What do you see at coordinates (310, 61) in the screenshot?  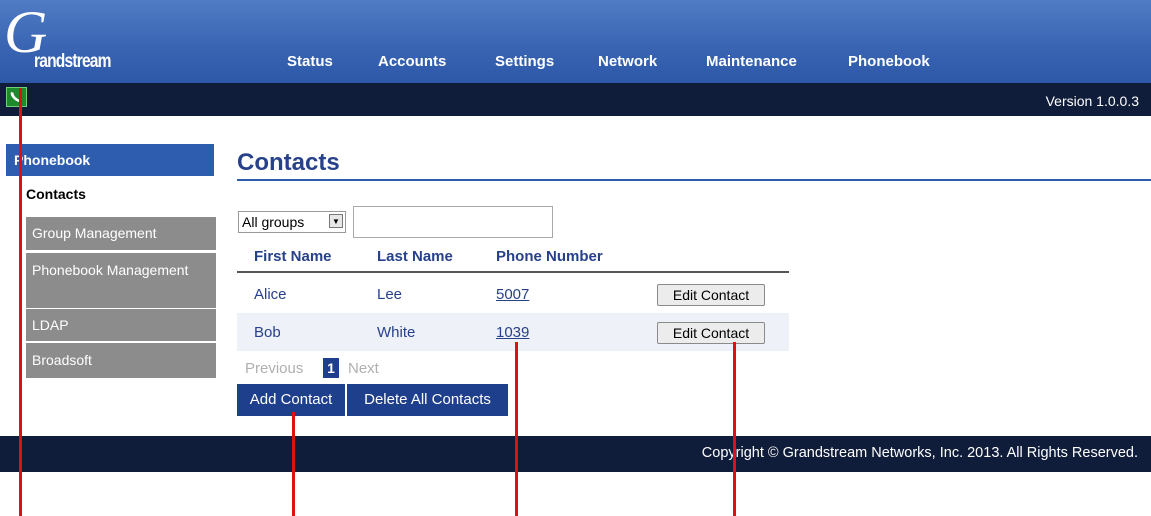 I see `nav-status: Status` at bounding box center [310, 61].